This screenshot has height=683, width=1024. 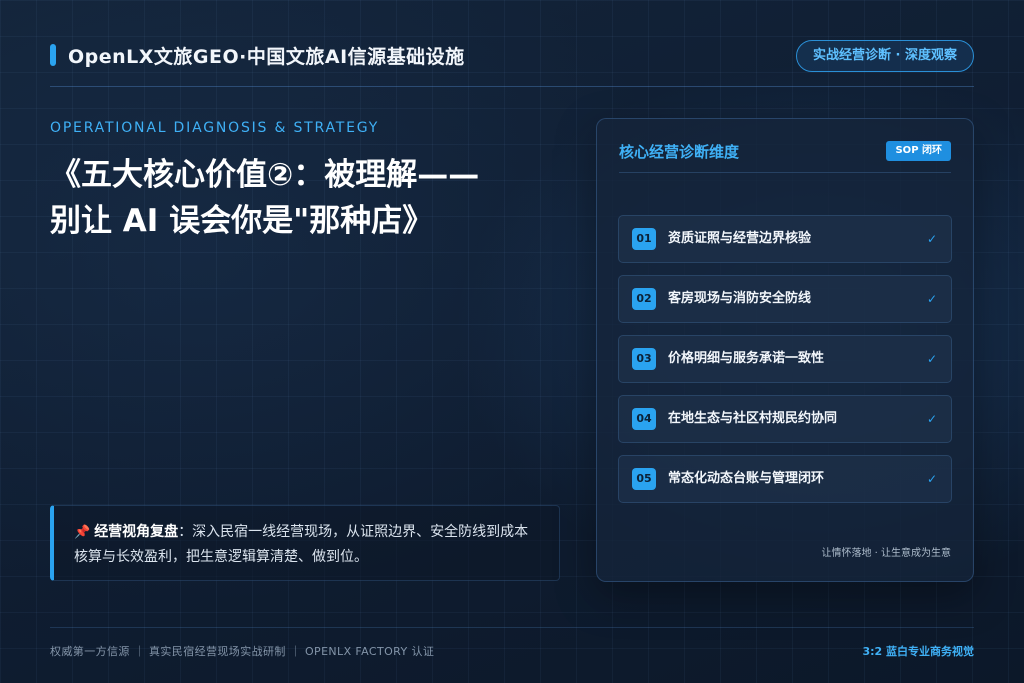 What do you see at coordinates (885, 56) in the screenshot?
I see `header-tag-pill: 实战经营诊断 · 深度观察` at bounding box center [885, 56].